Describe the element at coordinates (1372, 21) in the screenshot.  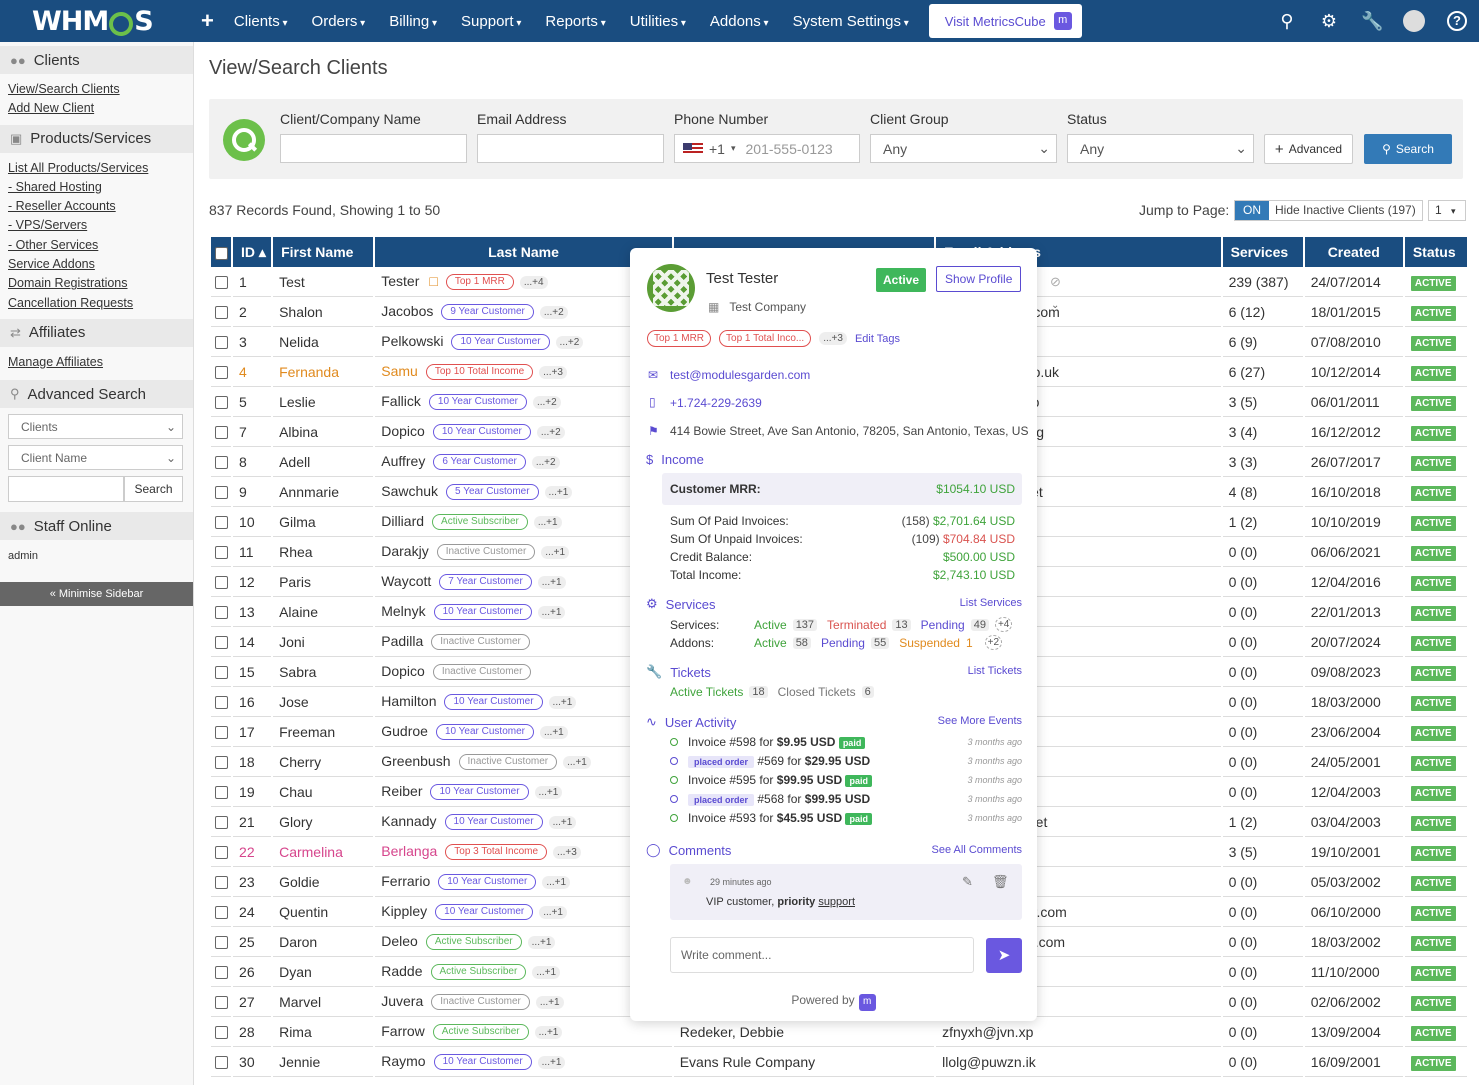
I see `wrench-icon: 🔧` at that location.